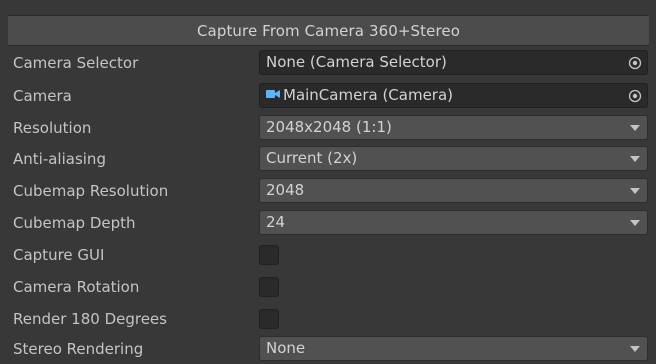 The height and width of the screenshot is (364, 656). Describe the element at coordinates (356, 62) in the screenshot. I see `camera-selector-value: None (Camera Selector)` at that location.